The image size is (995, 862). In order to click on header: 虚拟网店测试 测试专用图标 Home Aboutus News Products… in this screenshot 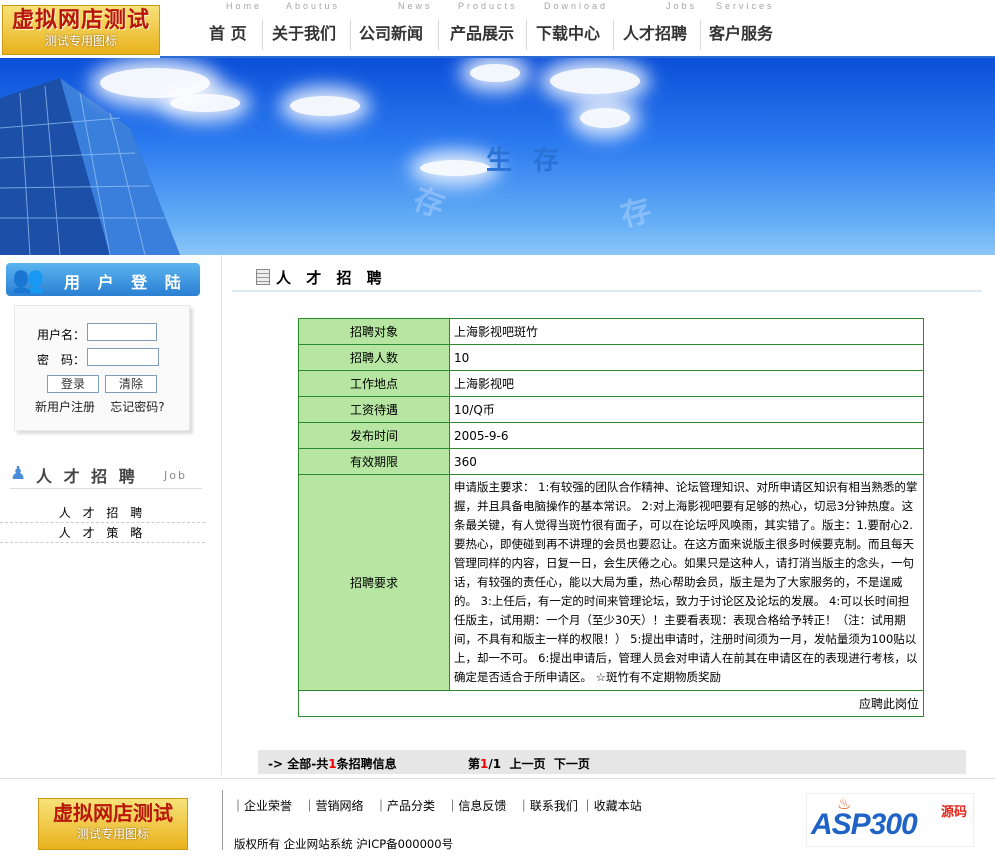, I will do `click(497, 29)`.